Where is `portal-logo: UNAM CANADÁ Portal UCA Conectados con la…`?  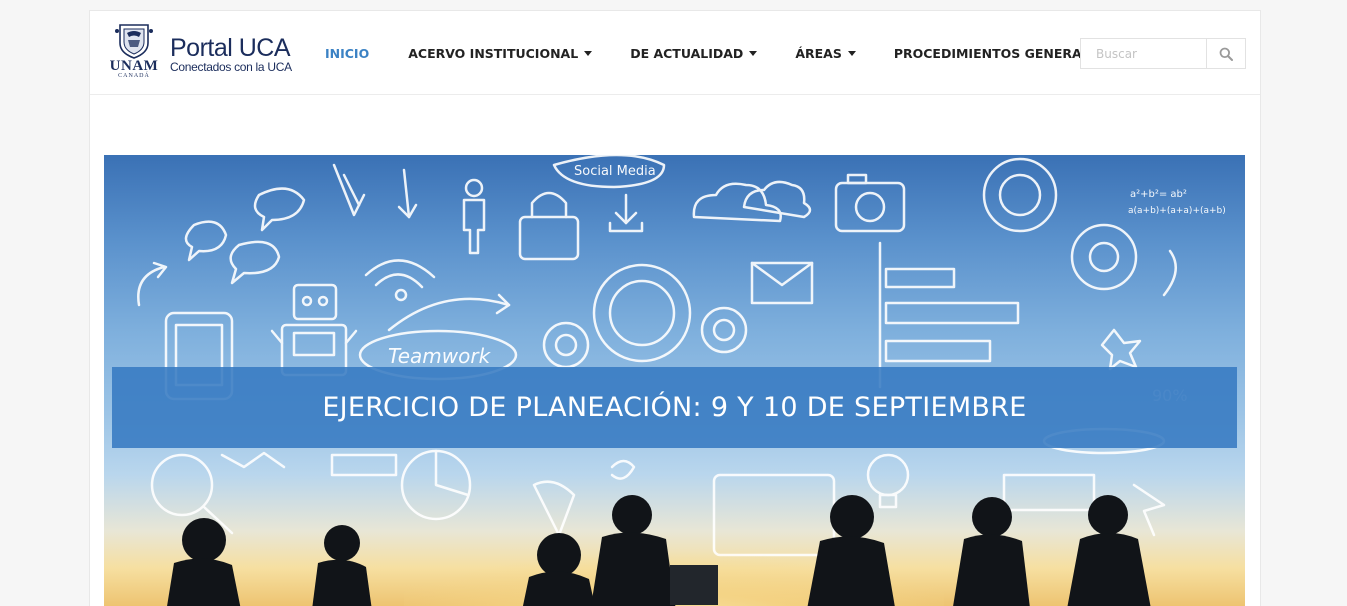 portal-logo: UNAM CANADÁ Portal UCA Conectados con la… is located at coordinates (204, 54).